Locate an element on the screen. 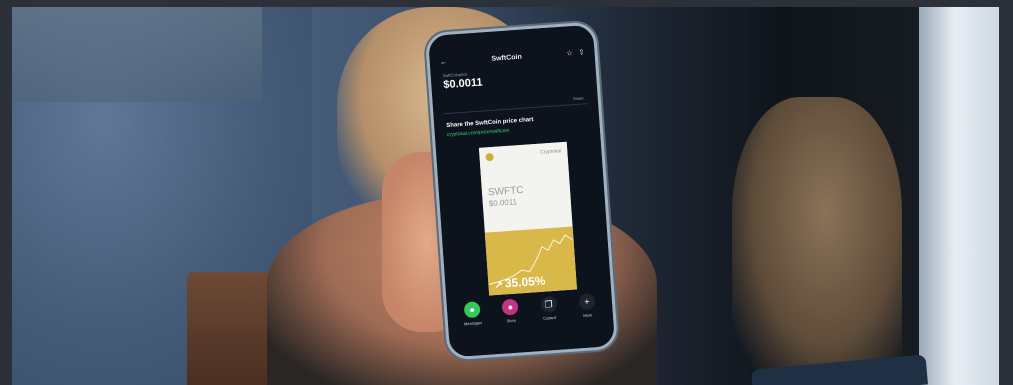 The width and height of the screenshot is (1013, 385). app-topbar: ← SwftCoin ☆ ⇪ is located at coordinates (512, 57).